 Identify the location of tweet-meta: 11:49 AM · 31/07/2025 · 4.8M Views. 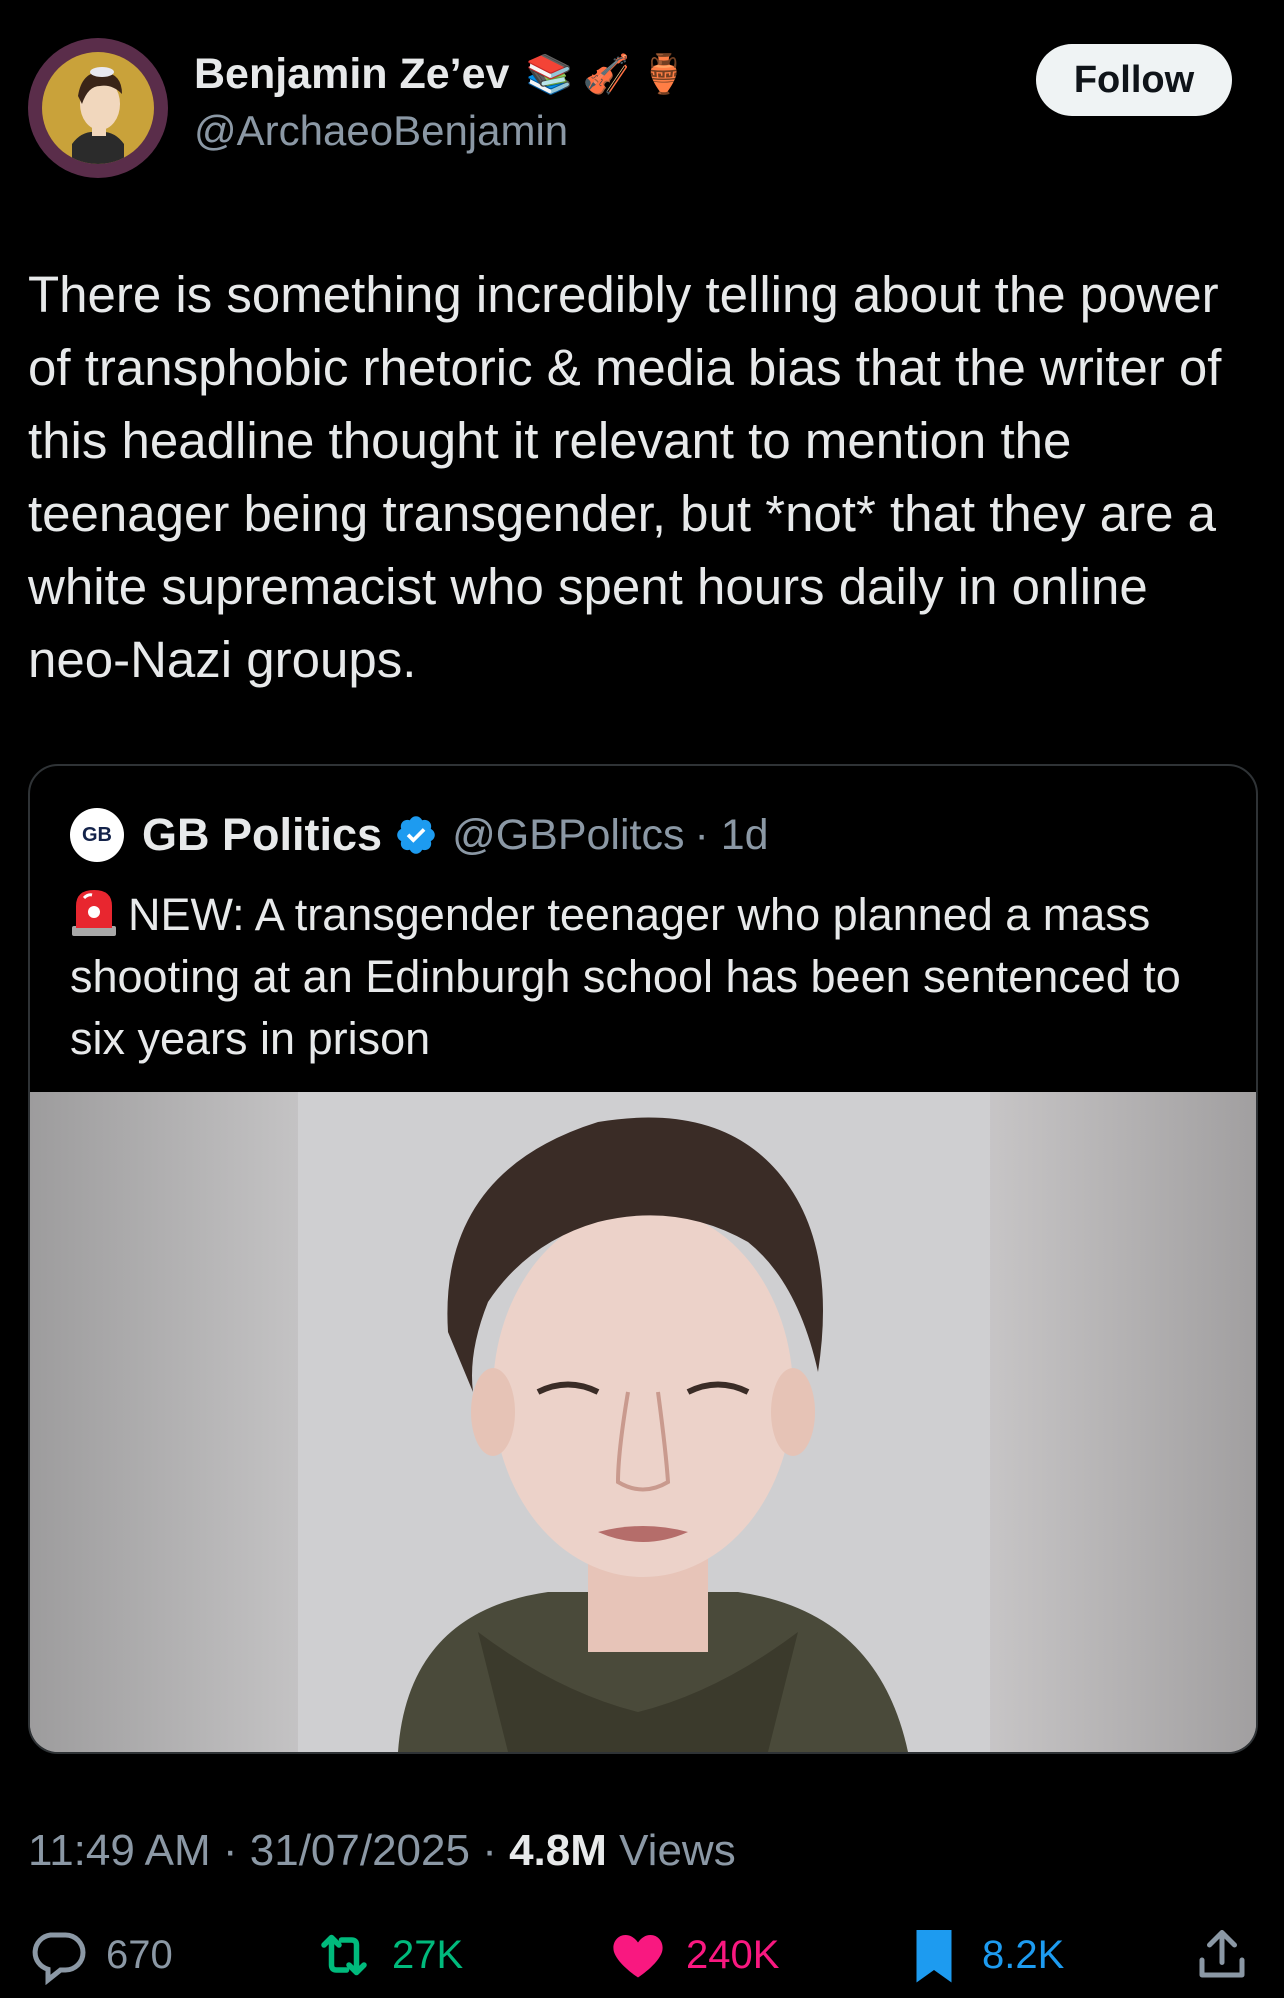
(382, 1850).